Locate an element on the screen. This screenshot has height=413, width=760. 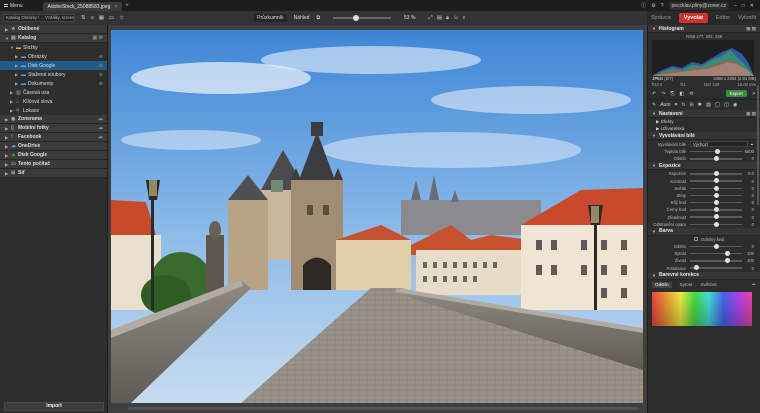
color-correction-header: ▼ Barevné korekce is located at coordinates (704, 275).